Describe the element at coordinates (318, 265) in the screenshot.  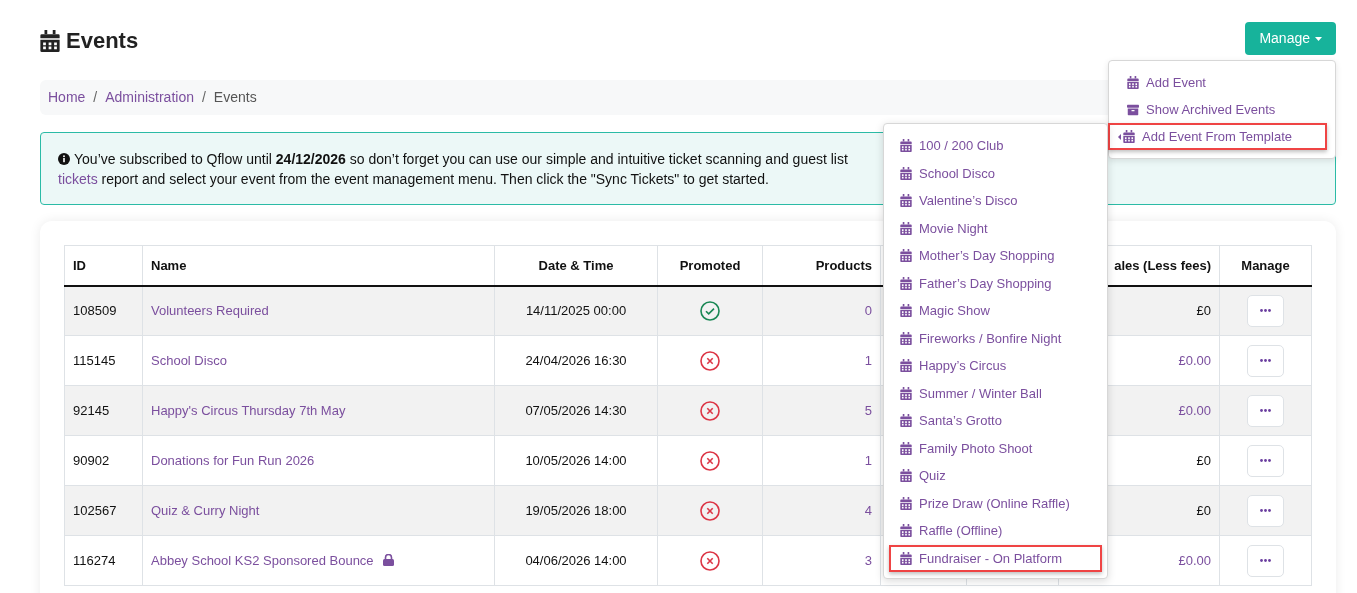
I see `column-header: Name` at that location.